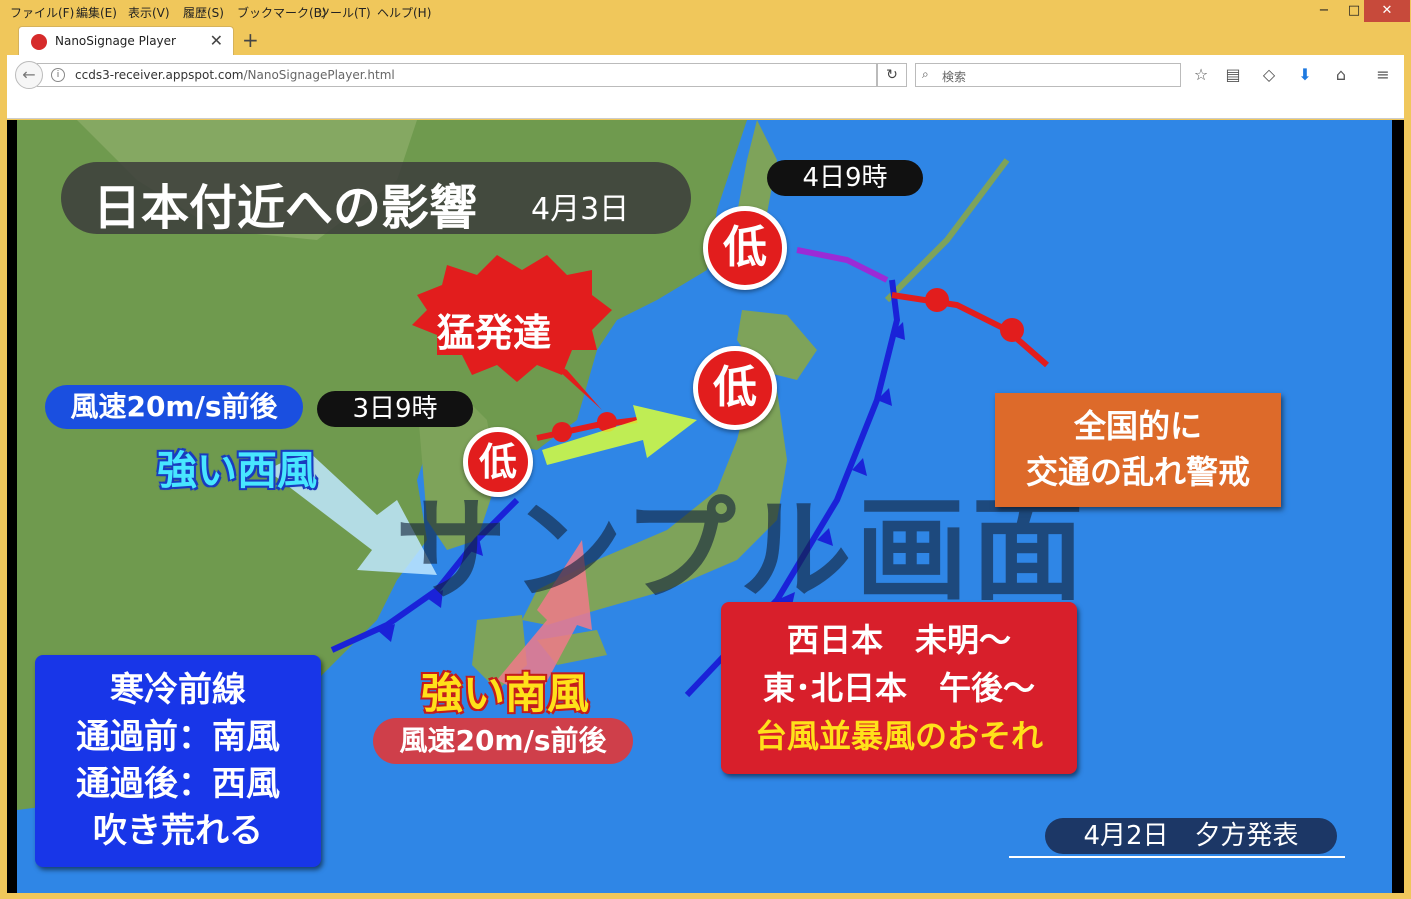 This screenshot has height=899, width=1411. Describe the element at coordinates (395, 409) in the screenshot. I see `time-label-3rd: 3日9時` at that location.